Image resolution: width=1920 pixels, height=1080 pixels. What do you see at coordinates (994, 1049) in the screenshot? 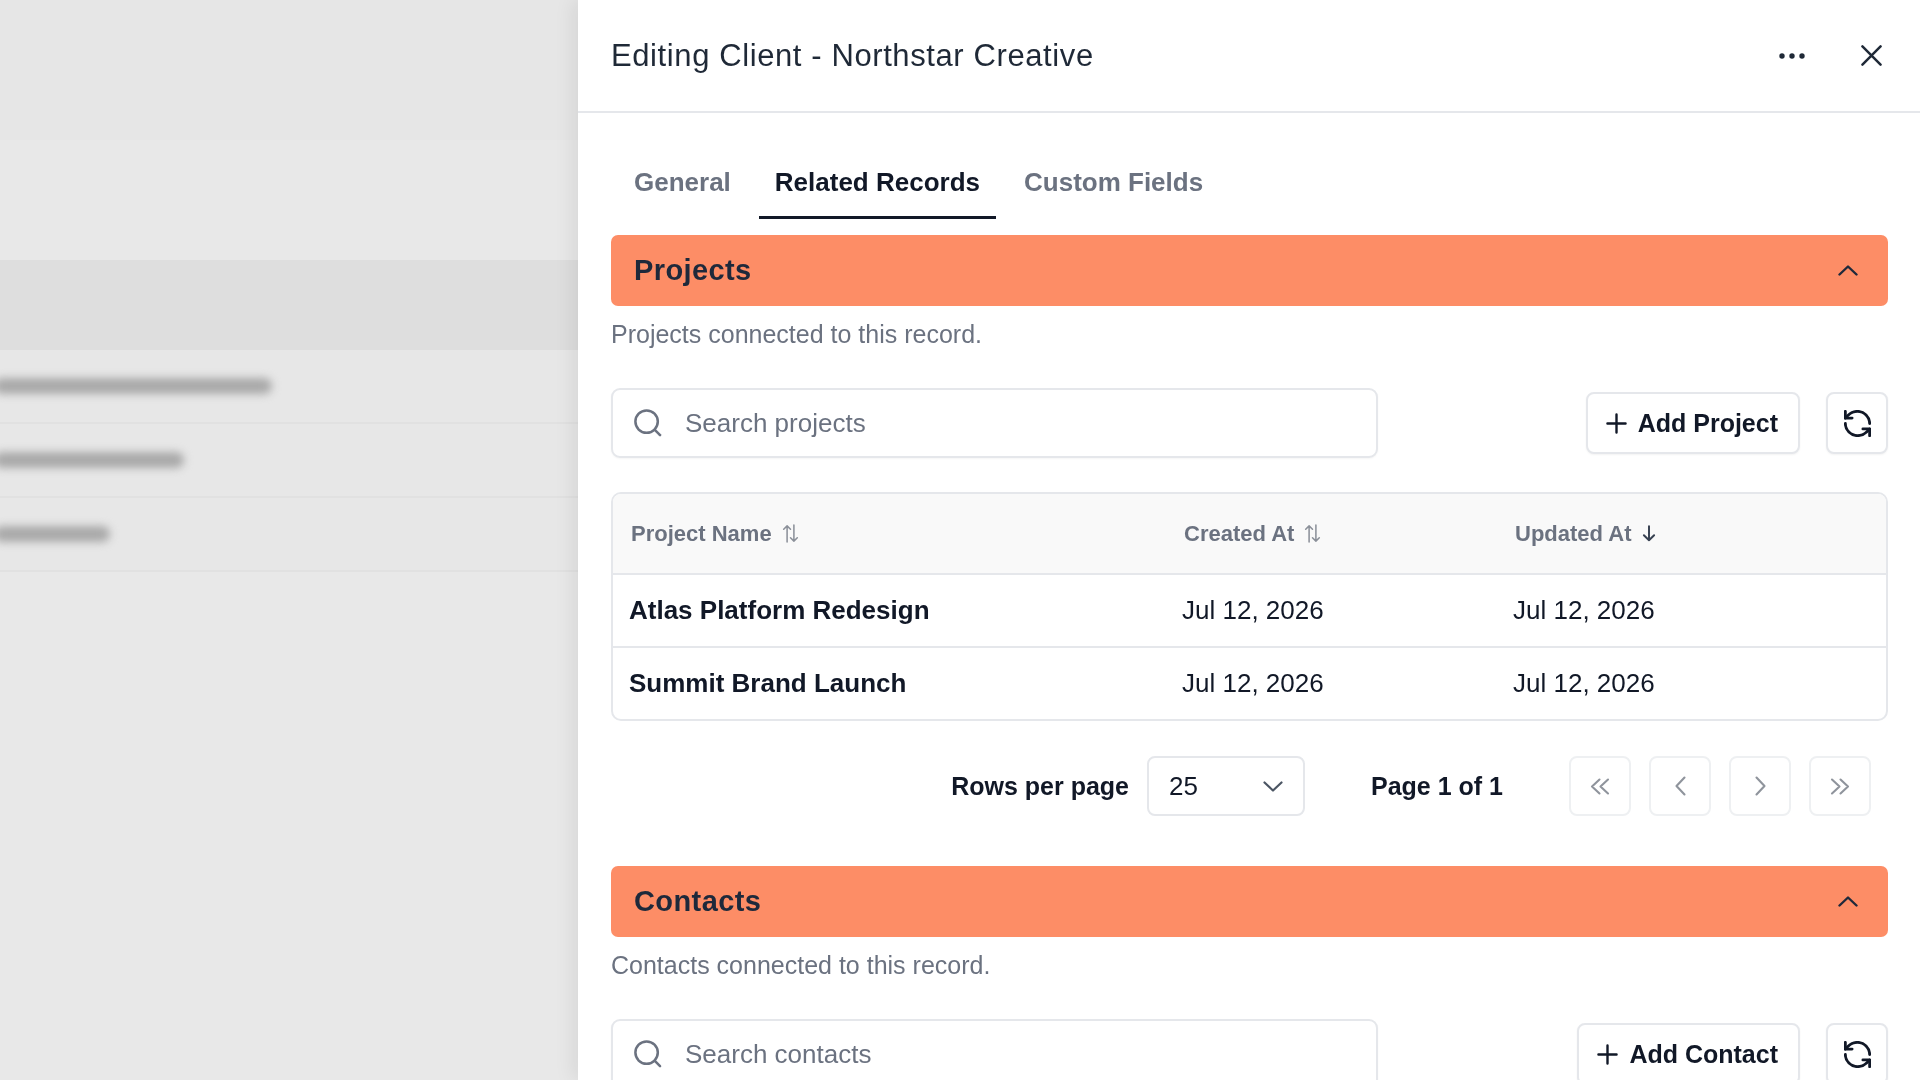
I see `search-field: Search contacts` at bounding box center [994, 1049].